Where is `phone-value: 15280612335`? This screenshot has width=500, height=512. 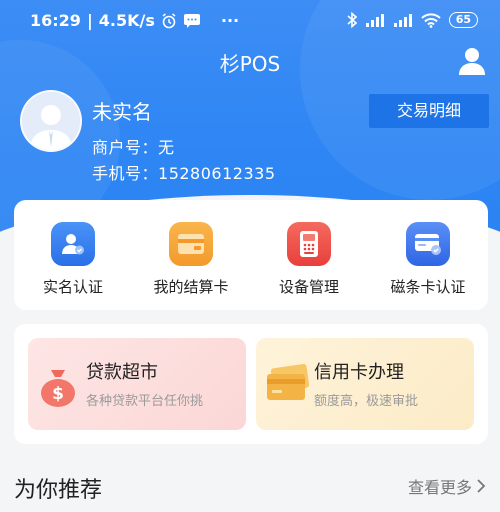 phone-value: 15280612335 is located at coordinates (217, 173).